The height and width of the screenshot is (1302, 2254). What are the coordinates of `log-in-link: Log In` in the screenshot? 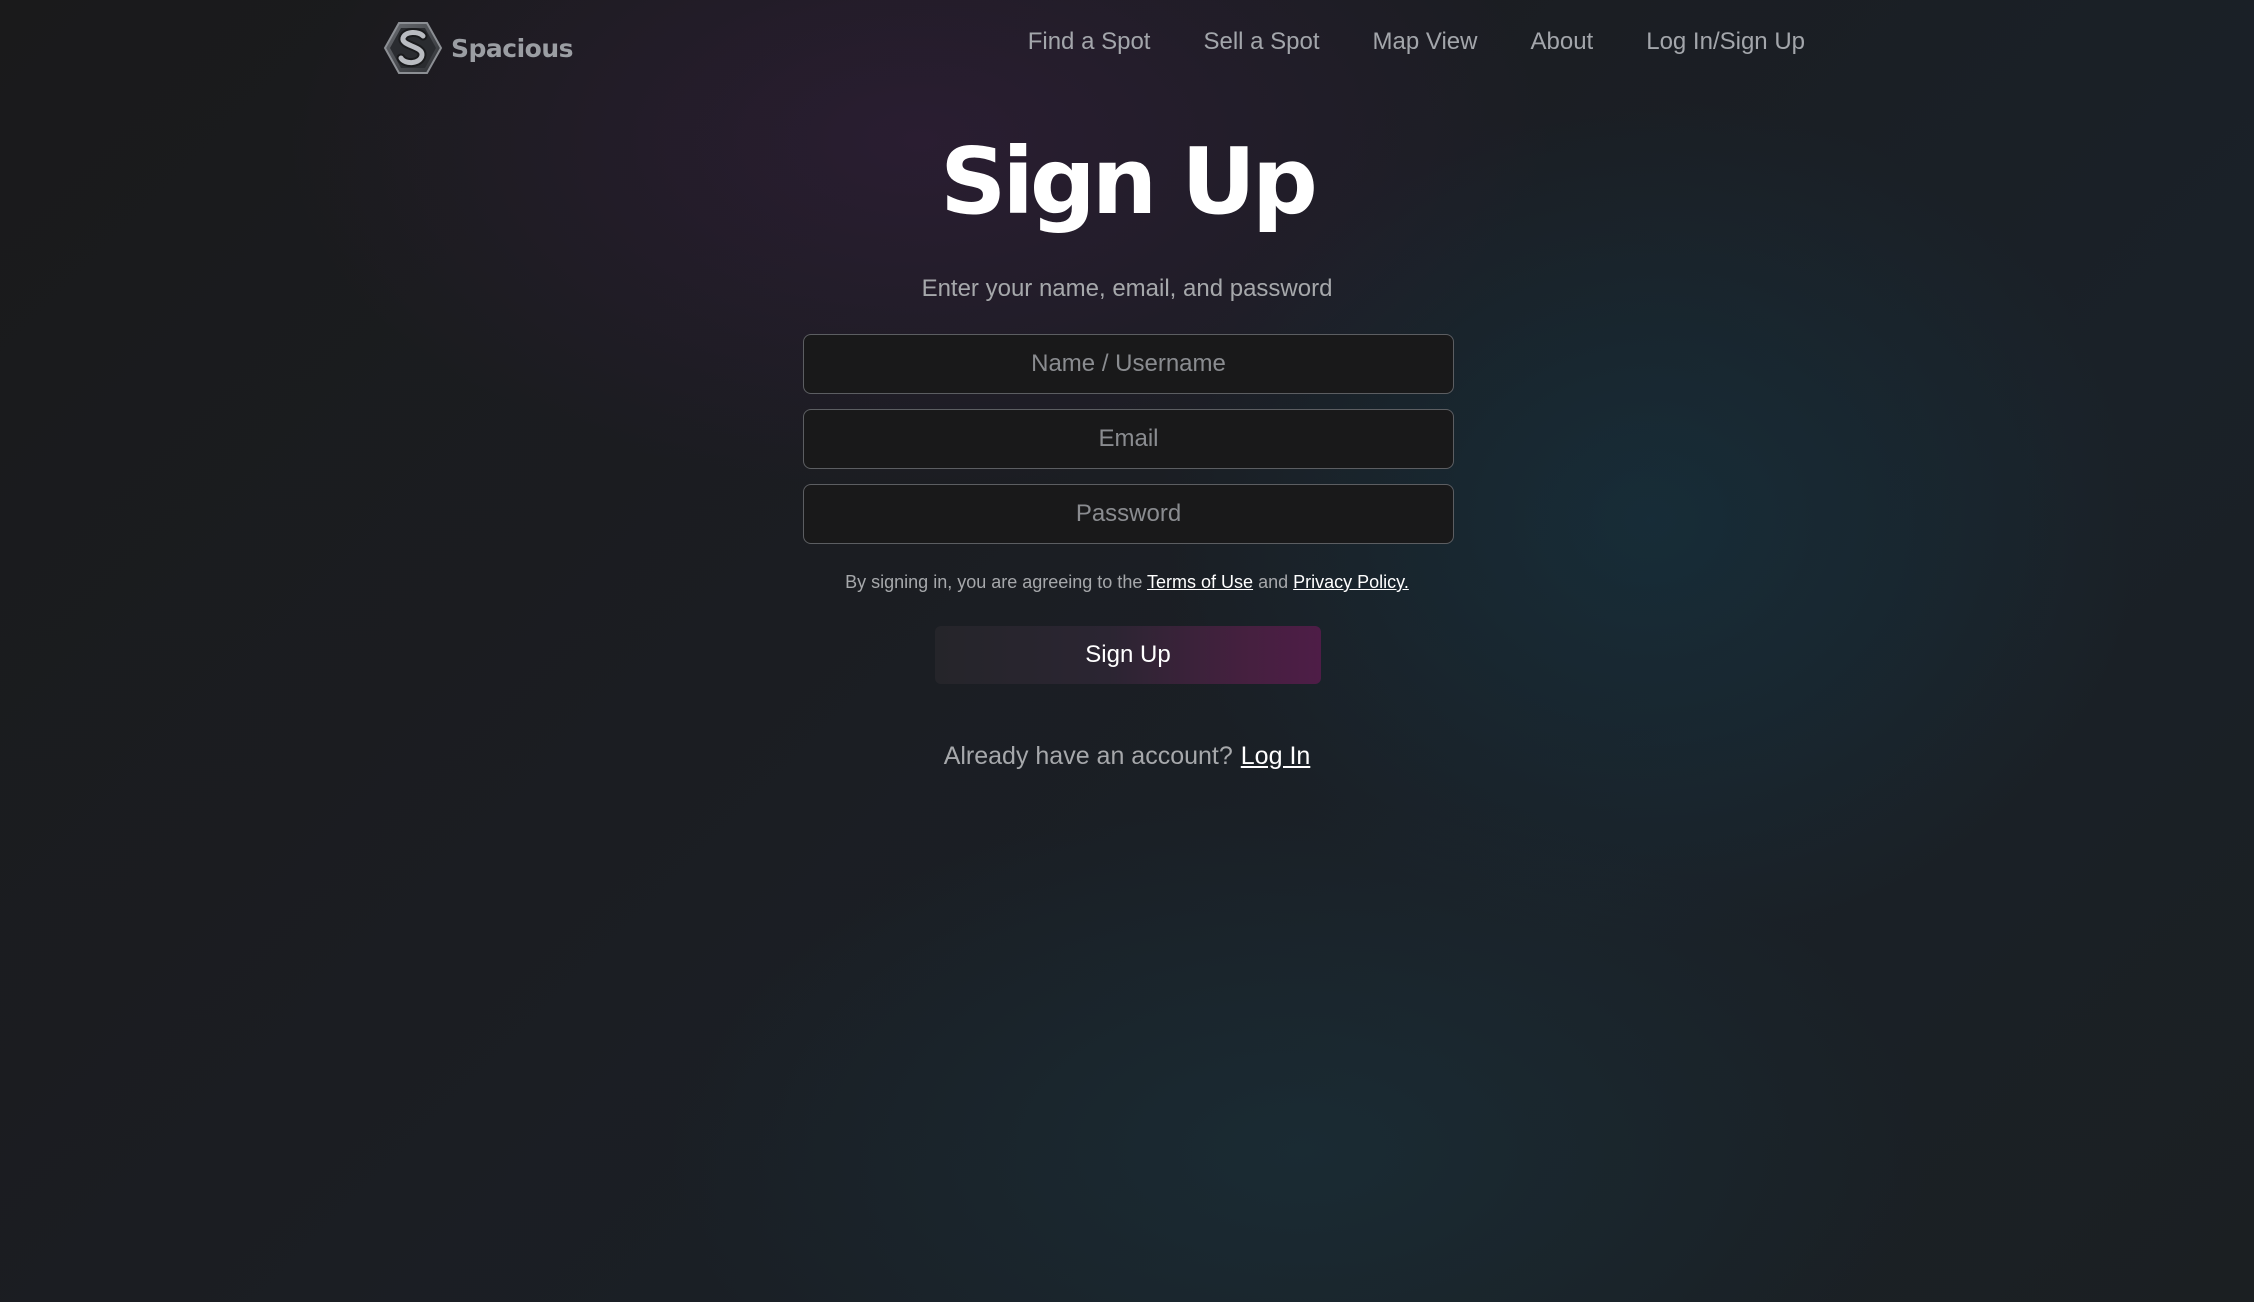 It's located at (1276, 756).